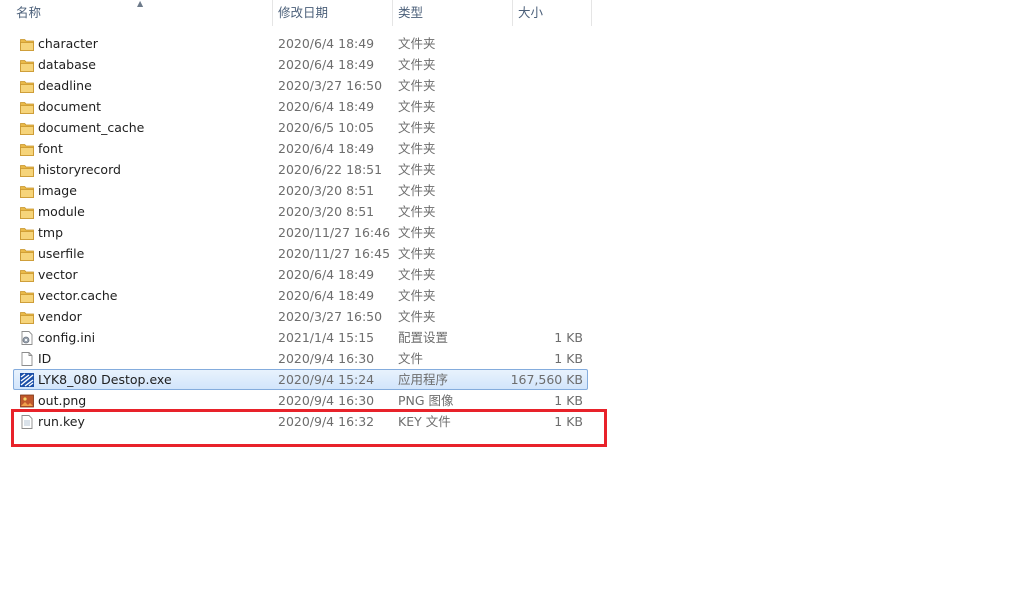 This screenshot has width=1024, height=597. I want to click on column-header-name-label: 名称, so click(29, 12).